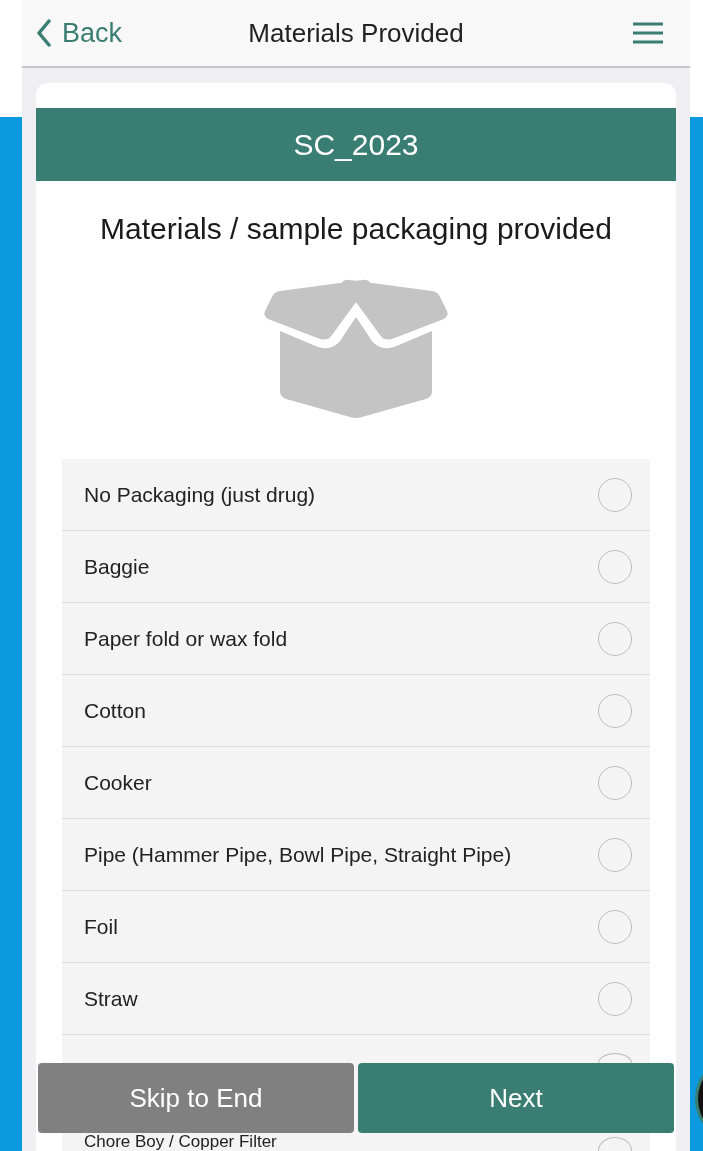  What do you see at coordinates (356, 567) in the screenshot?
I see `option-row: Baggie` at bounding box center [356, 567].